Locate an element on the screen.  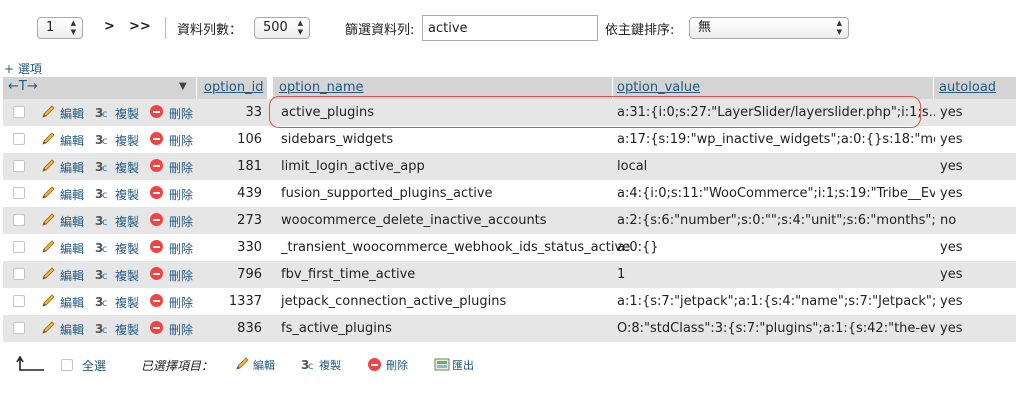
options-link: + 選項 is located at coordinates (23, 68).